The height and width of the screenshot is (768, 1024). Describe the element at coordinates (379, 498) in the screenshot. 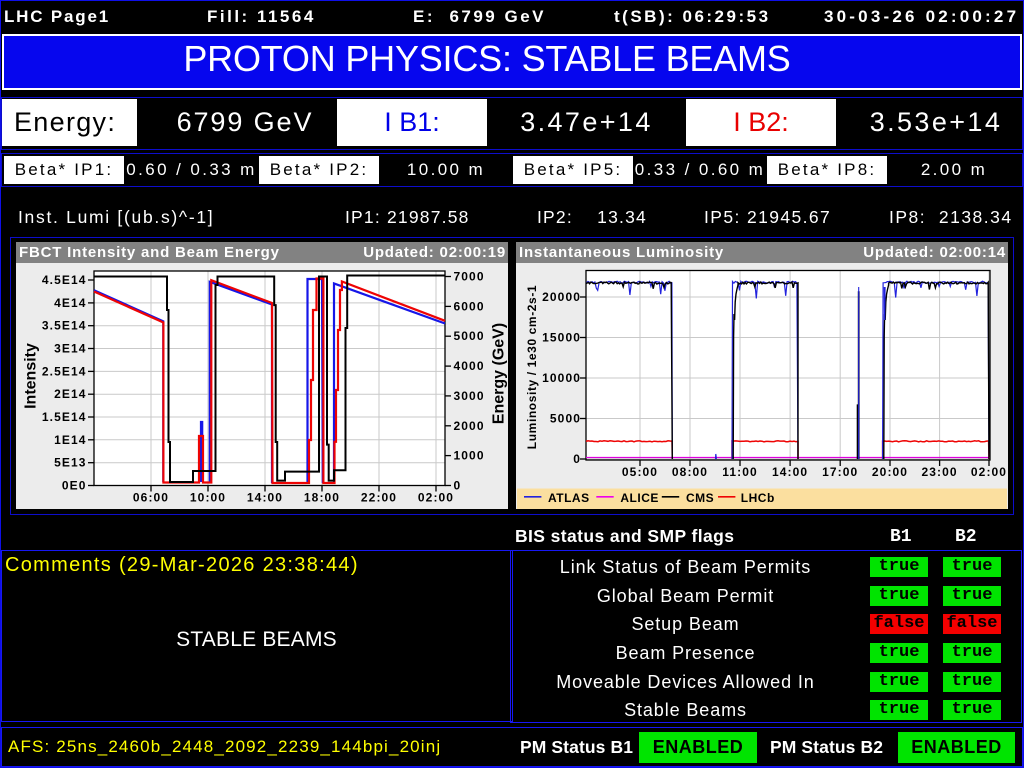

I see `svg-text: 22:00` at that location.